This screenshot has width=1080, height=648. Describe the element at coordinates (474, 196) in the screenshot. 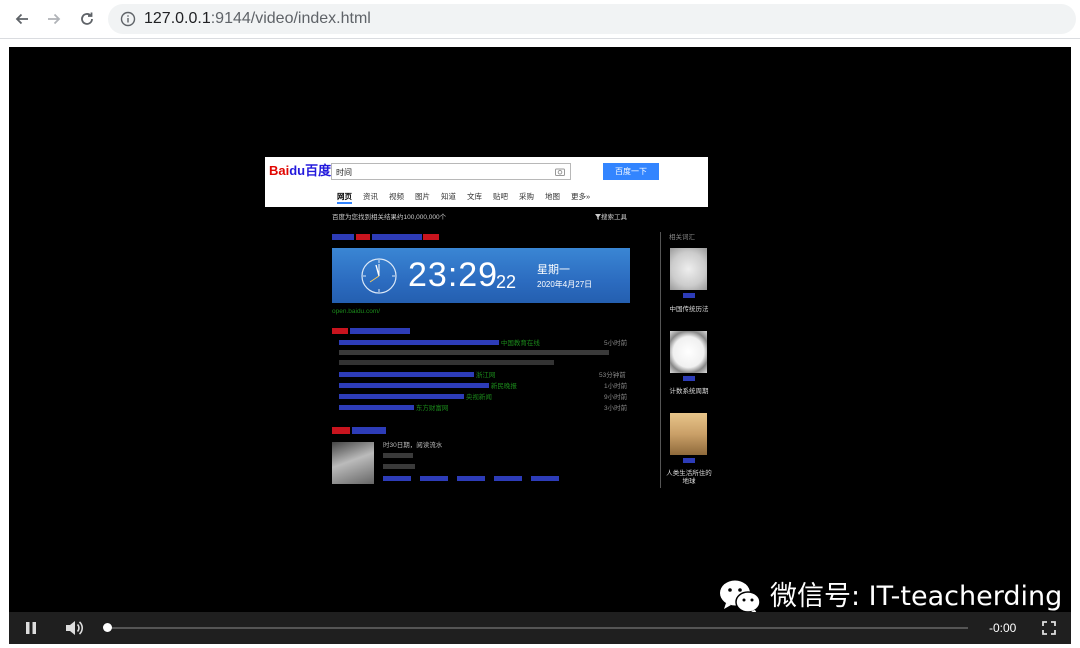

I see `tab-wenku: 文库` at that location.